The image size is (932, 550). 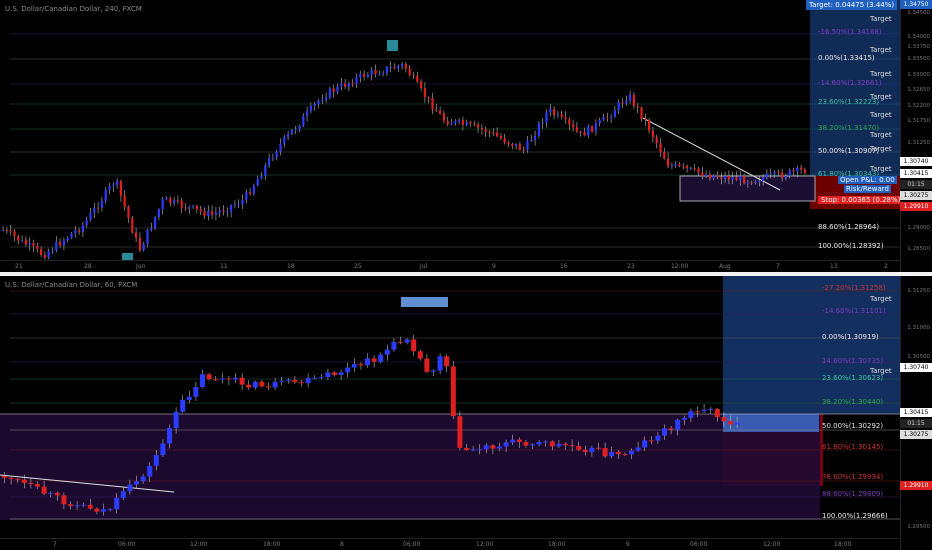 I want to click on time-tick: Jul, so click(x=424, y=266).